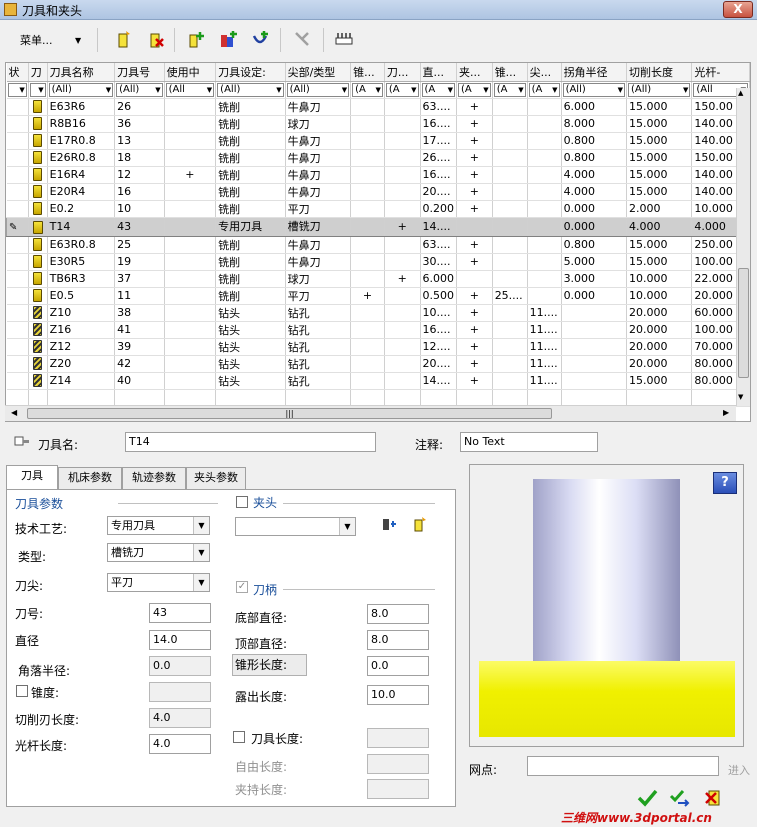 This screenshot has height=827, width=757. Describe the element at coordinates (623, 766) in the screenshot. I see `webpoint-input` at that location.